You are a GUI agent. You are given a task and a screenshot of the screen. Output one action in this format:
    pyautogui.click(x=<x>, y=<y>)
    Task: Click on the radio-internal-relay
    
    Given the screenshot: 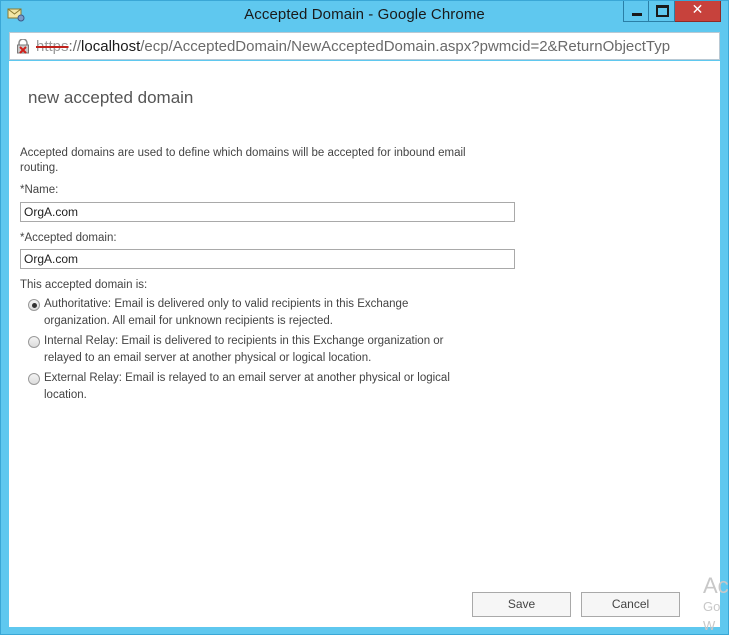 What is the action you would take?
    pyautogui.click(x=34, y=342)
    